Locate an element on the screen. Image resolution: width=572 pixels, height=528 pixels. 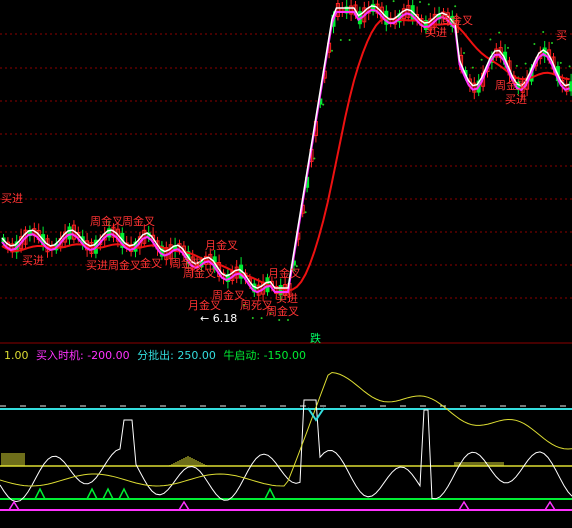
signal-label: 金叉 is located at coordinates (151, 263).